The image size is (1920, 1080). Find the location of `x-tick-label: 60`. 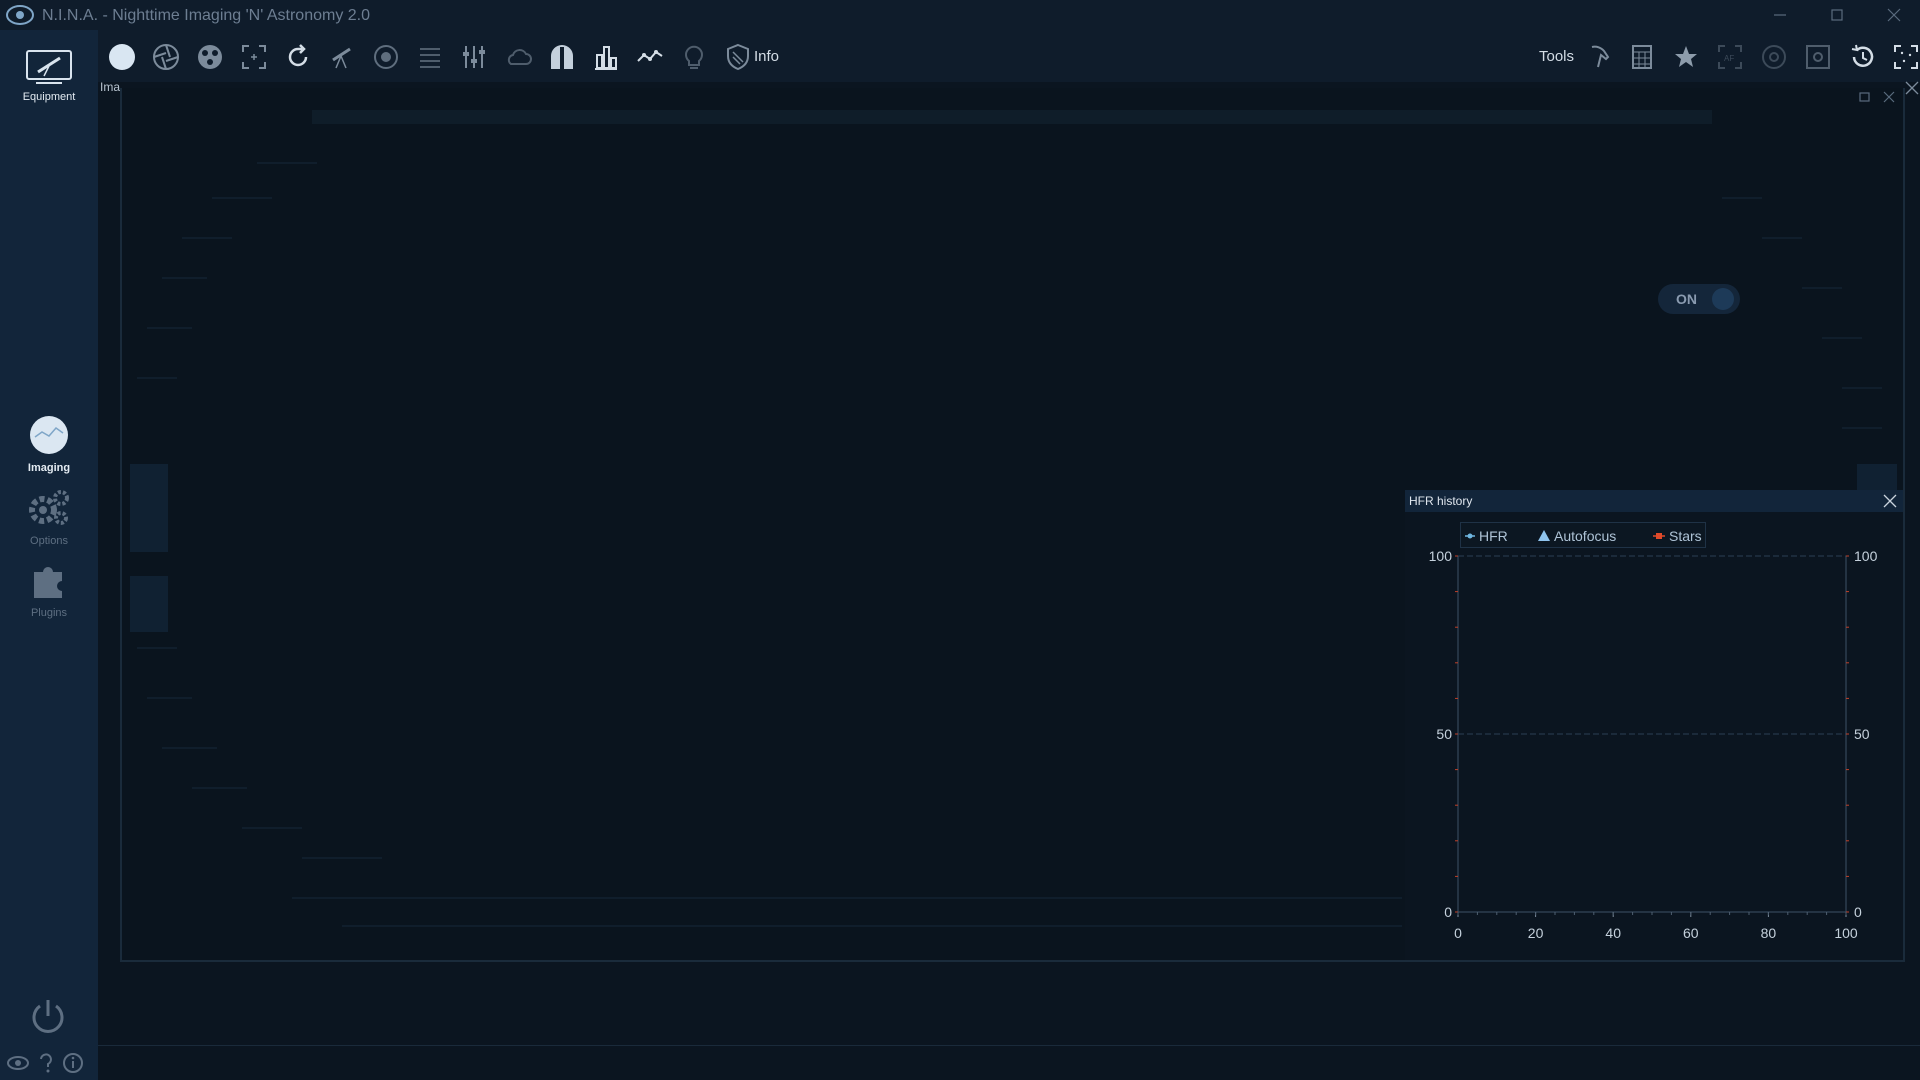

x-tick-label: 60 is located at coordinates (1691, 933).